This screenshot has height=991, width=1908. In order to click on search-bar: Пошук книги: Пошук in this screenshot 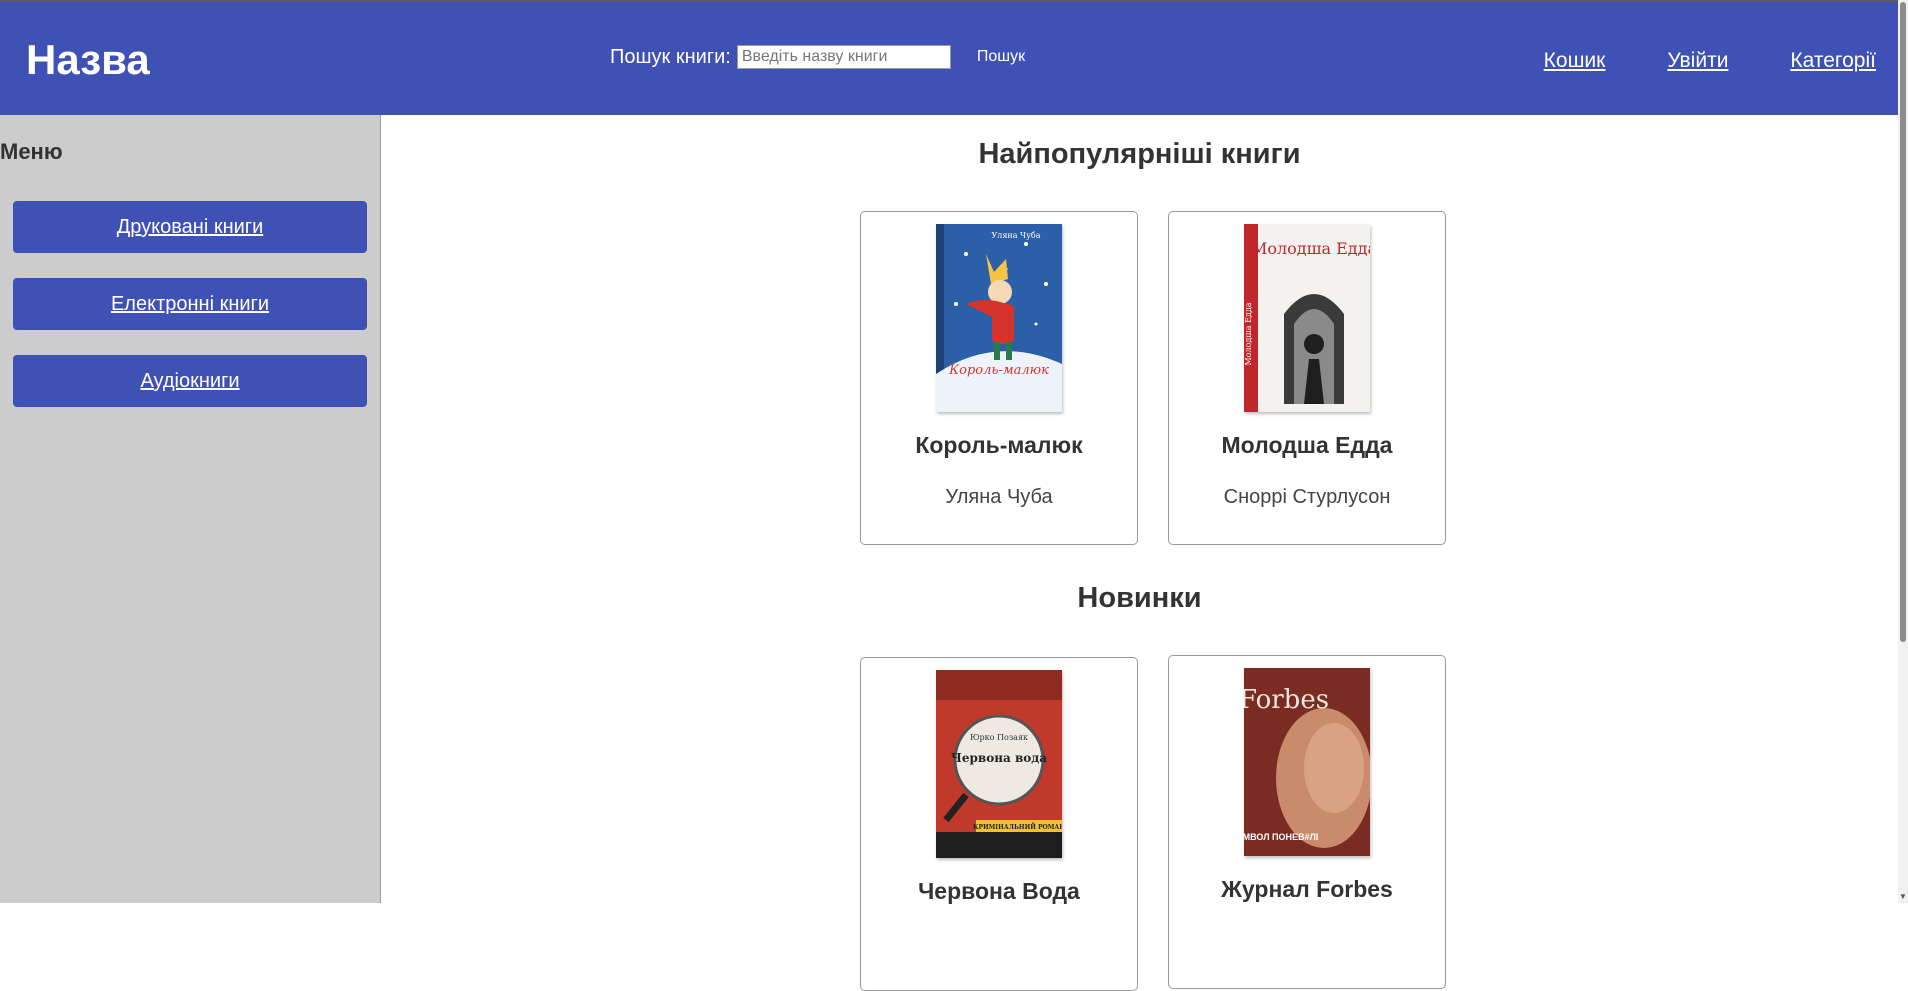, I will do `click(817, 57)`.